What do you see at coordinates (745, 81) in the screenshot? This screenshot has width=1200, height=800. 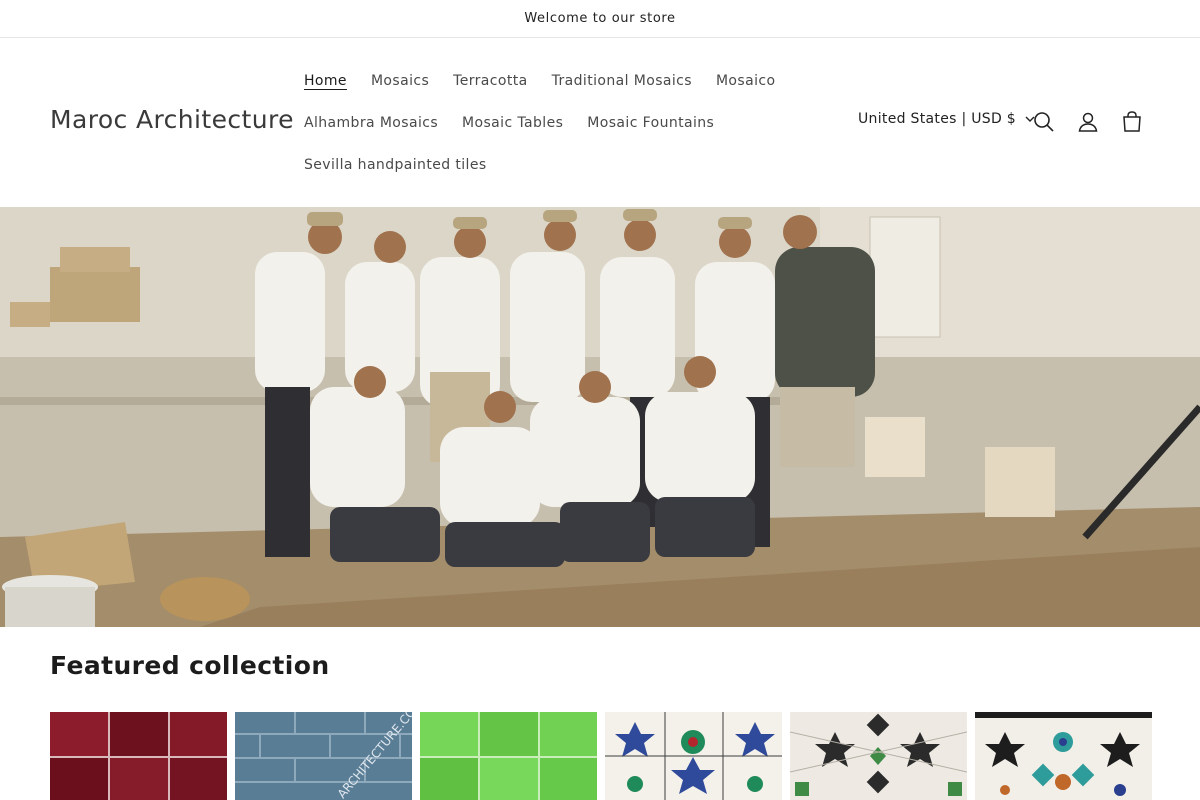 I see `nav-mosaico: Mosaico` at bounding box center [745, 81].